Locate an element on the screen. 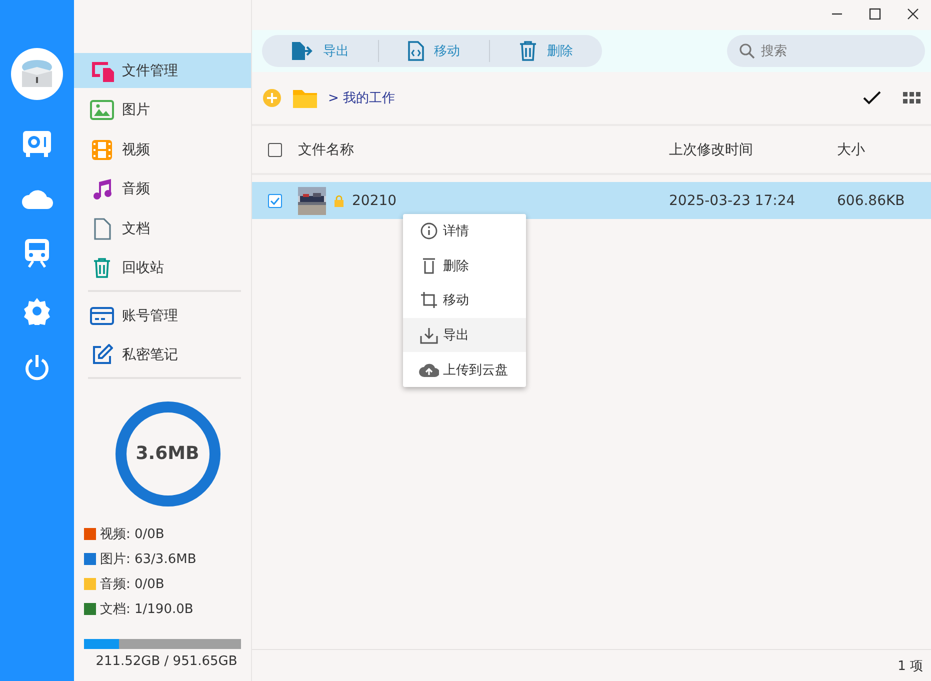  music-note-icon is located at coordinates (102, 189).